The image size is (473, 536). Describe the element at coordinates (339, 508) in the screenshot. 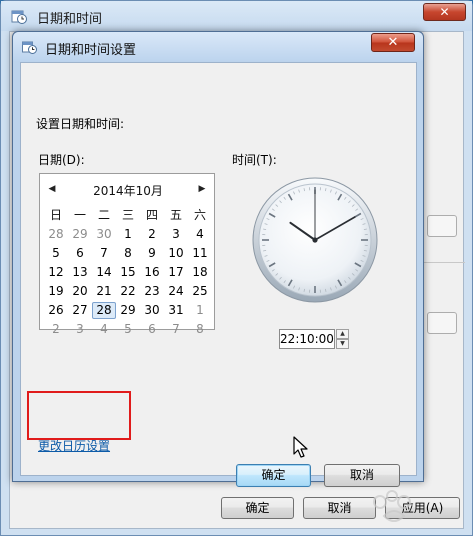

I see `outer-cancel-button: 取消` at that location.